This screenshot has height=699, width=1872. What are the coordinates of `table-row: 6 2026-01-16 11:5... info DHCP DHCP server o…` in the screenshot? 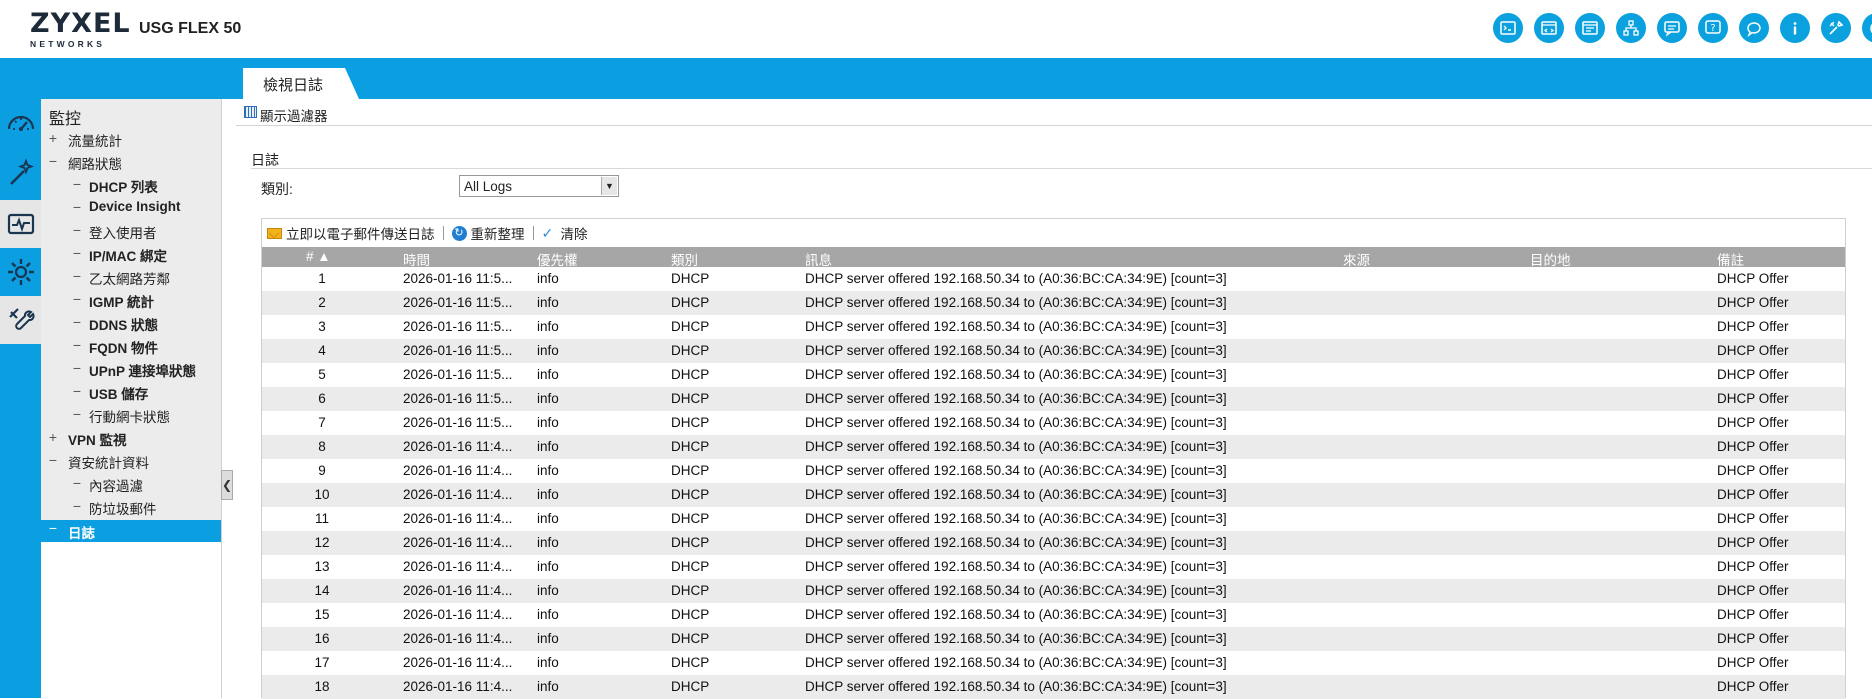 It's located at (1053, 399).